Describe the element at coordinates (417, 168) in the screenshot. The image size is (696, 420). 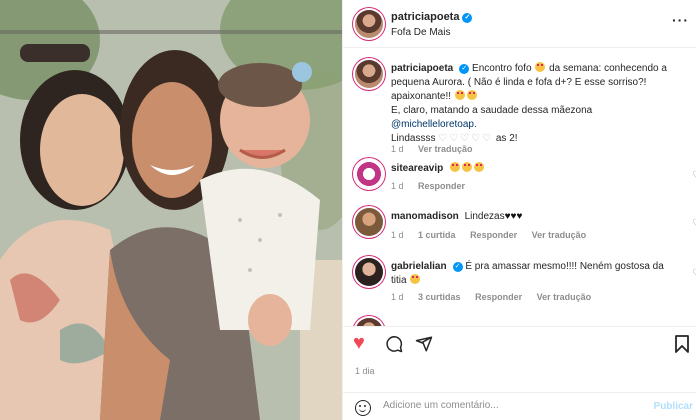
I see `comment-username: siteareavip` at that location.